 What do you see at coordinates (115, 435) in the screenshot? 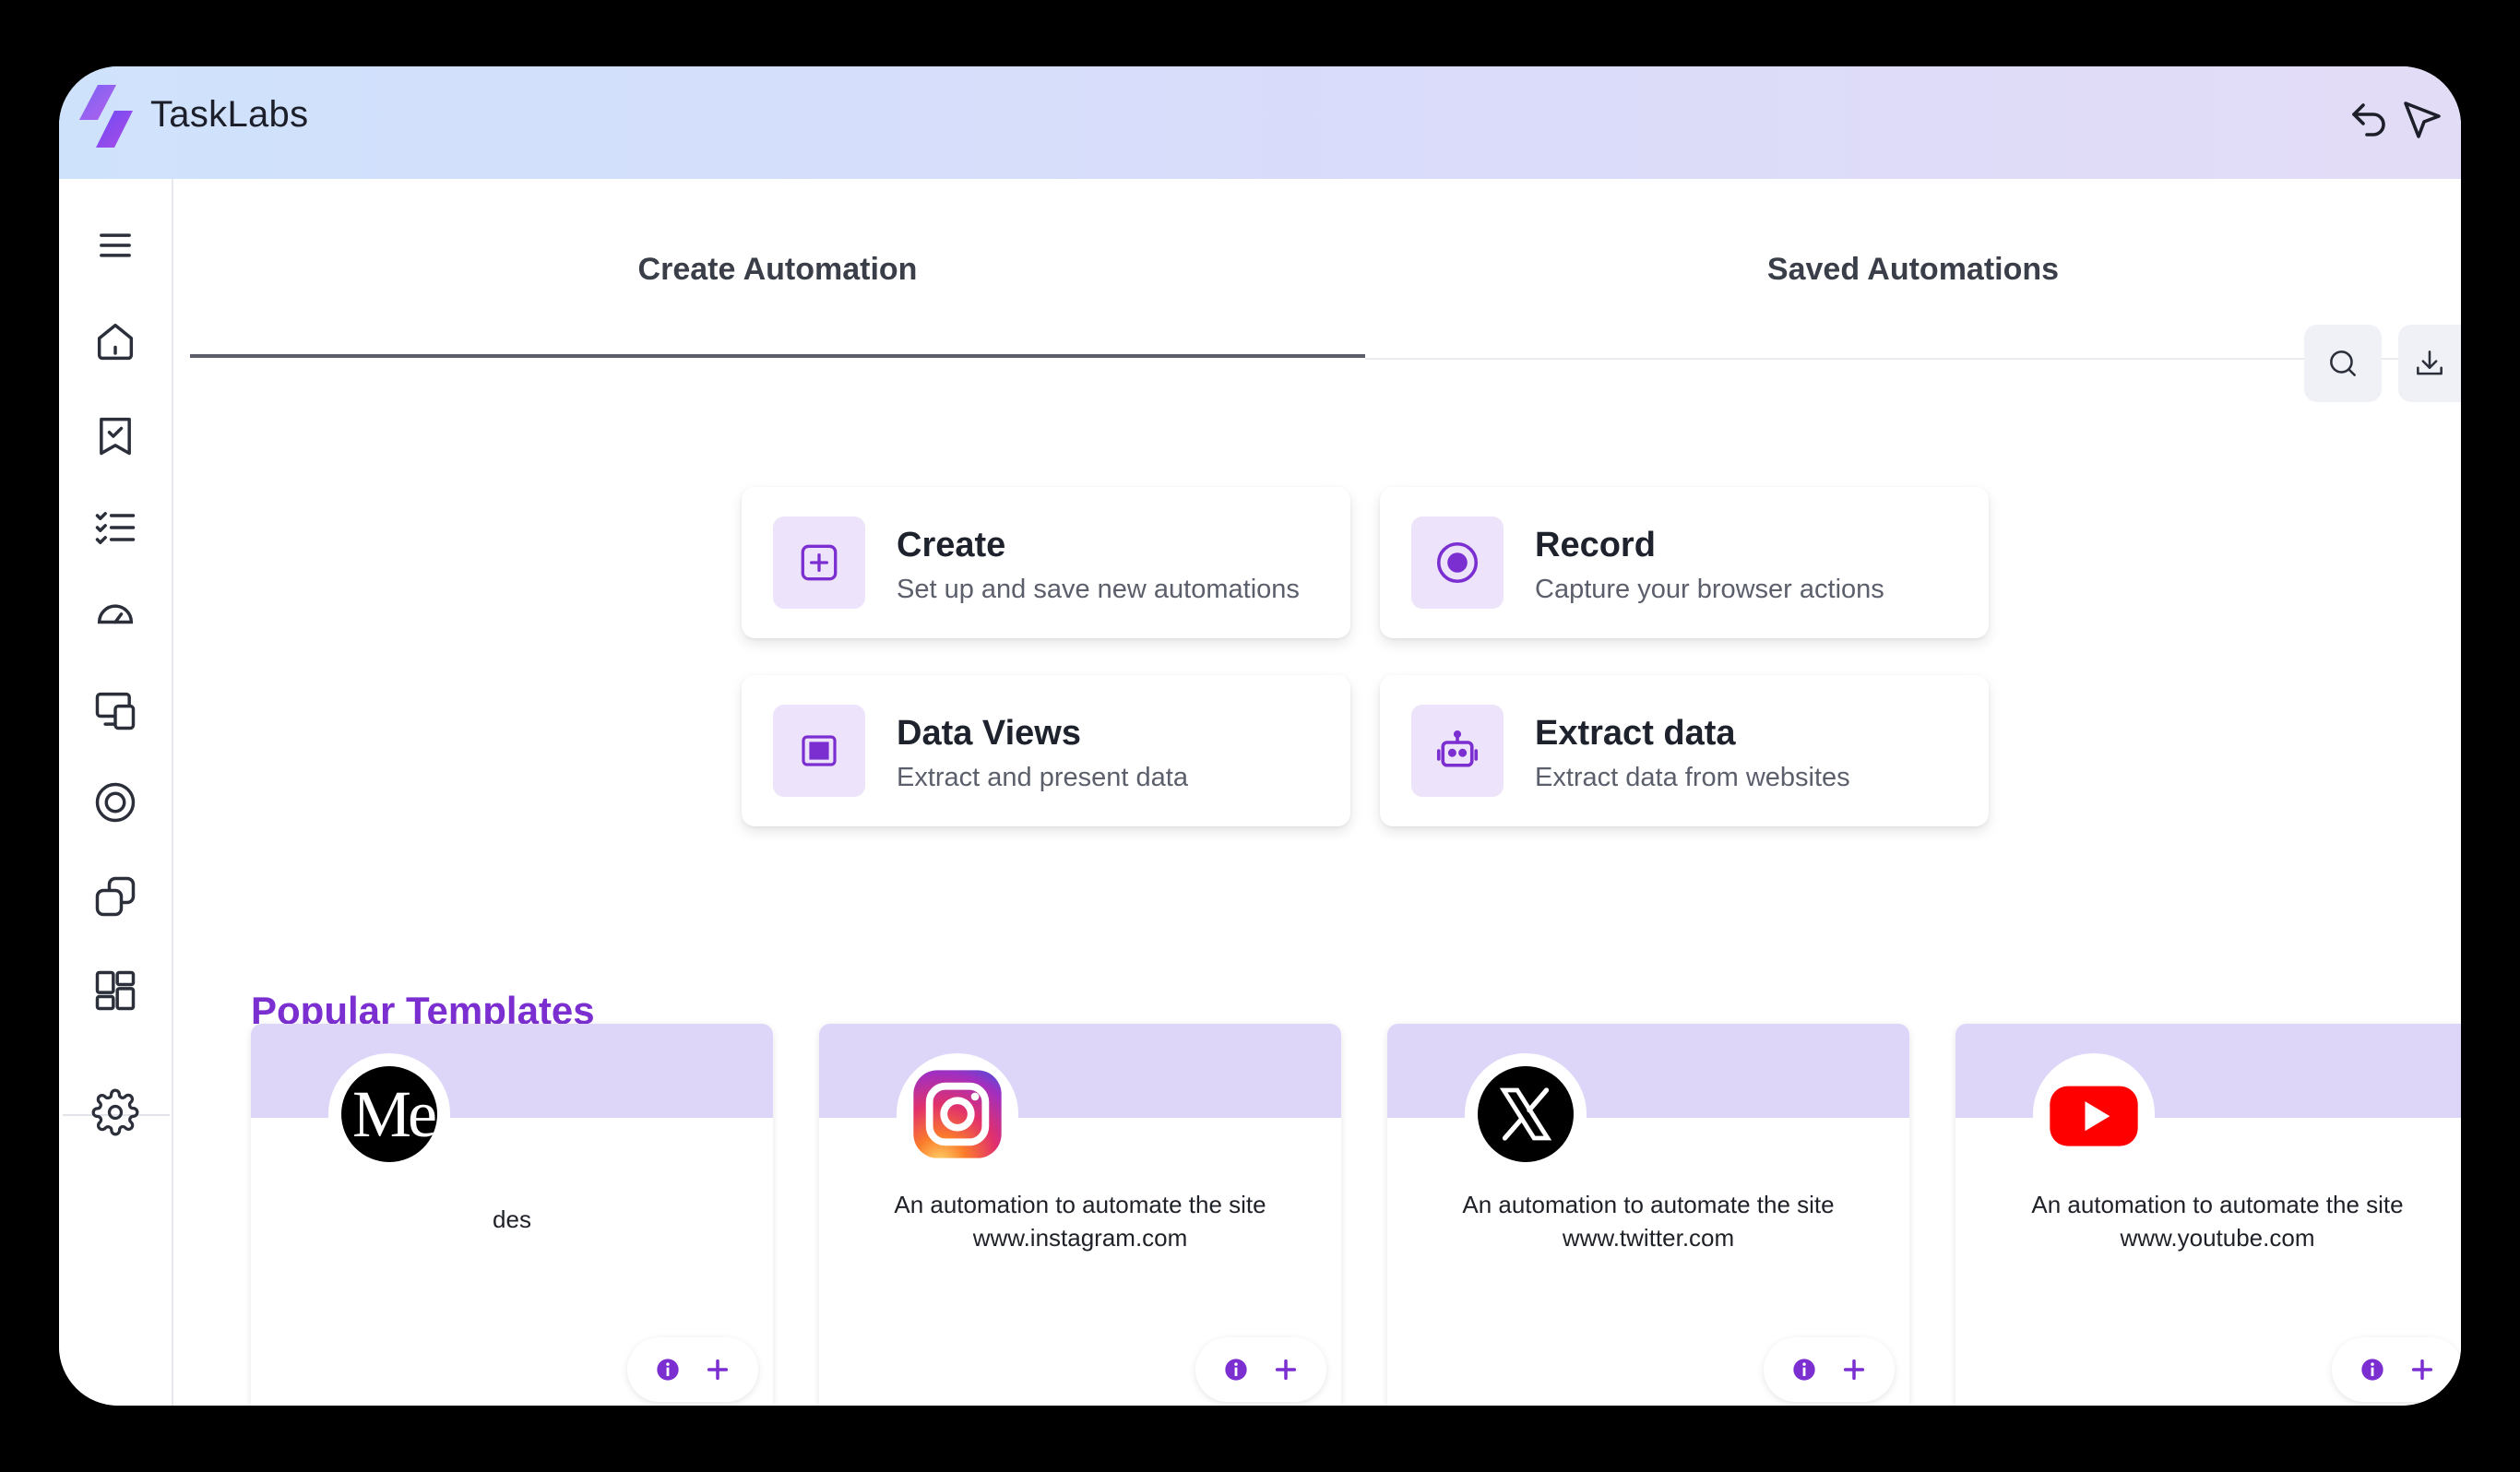
I see `bookmark-check-icon` at bounding box center [115, 435].